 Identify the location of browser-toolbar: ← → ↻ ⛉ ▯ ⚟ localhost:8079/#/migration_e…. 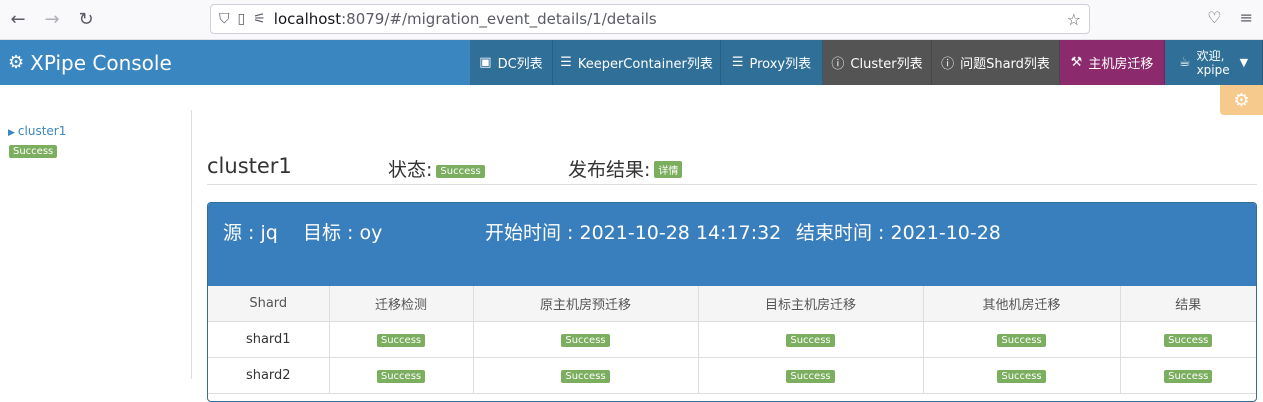
(631, 20).